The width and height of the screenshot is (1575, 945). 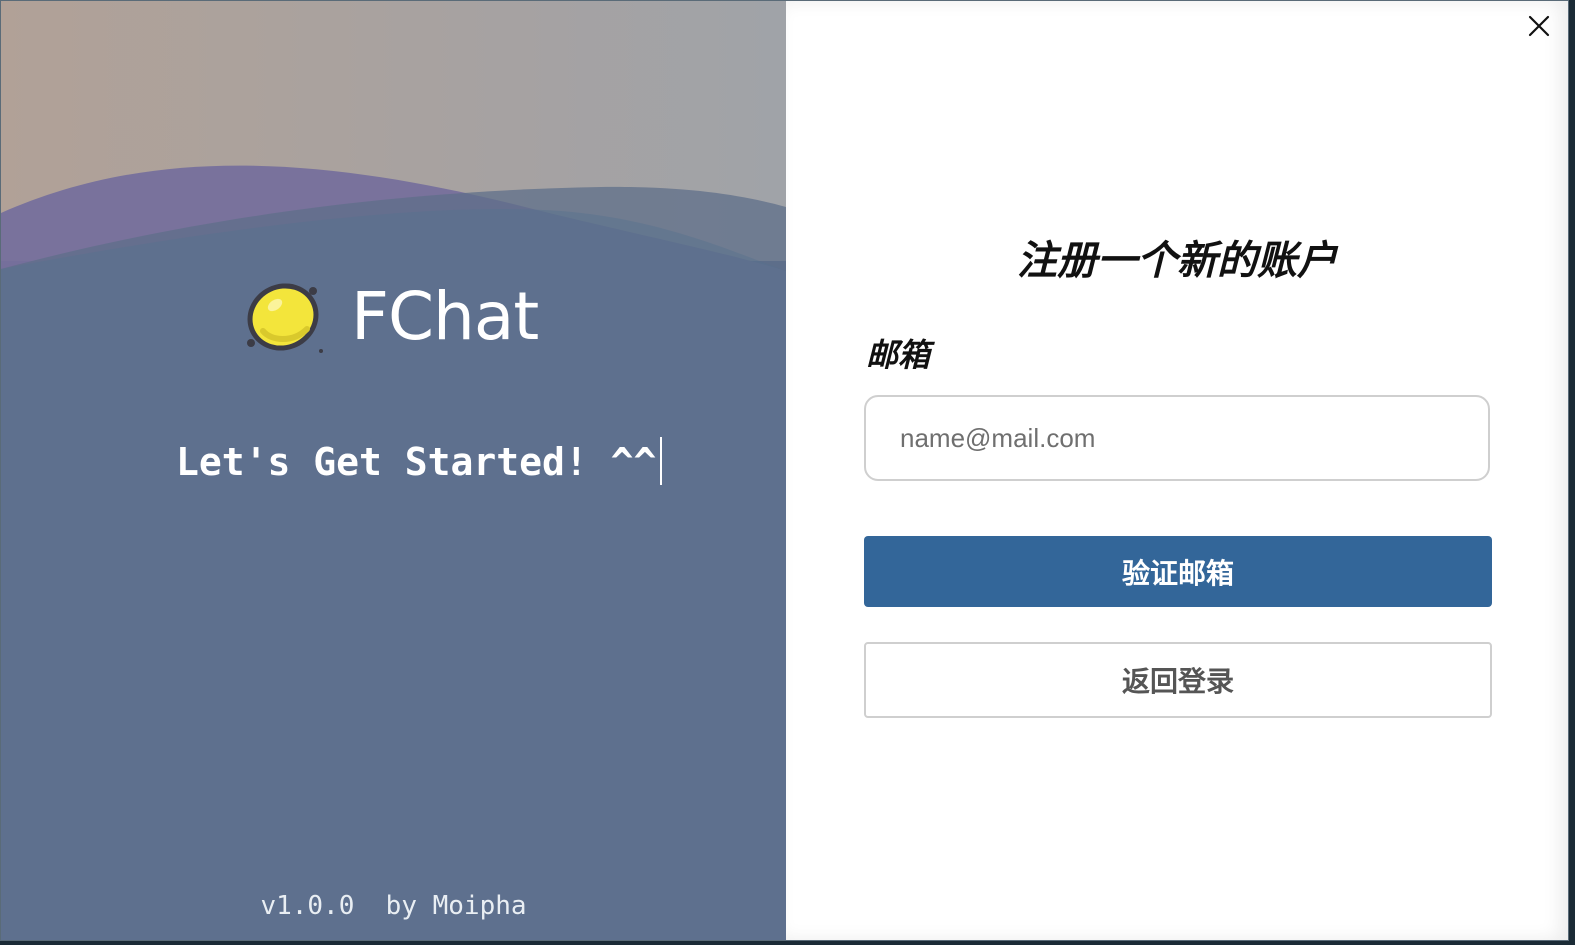 What do you see at coordinates (285, 318) in the screenshot?
I see `lemon-icon` at bounding box center [285, 318].